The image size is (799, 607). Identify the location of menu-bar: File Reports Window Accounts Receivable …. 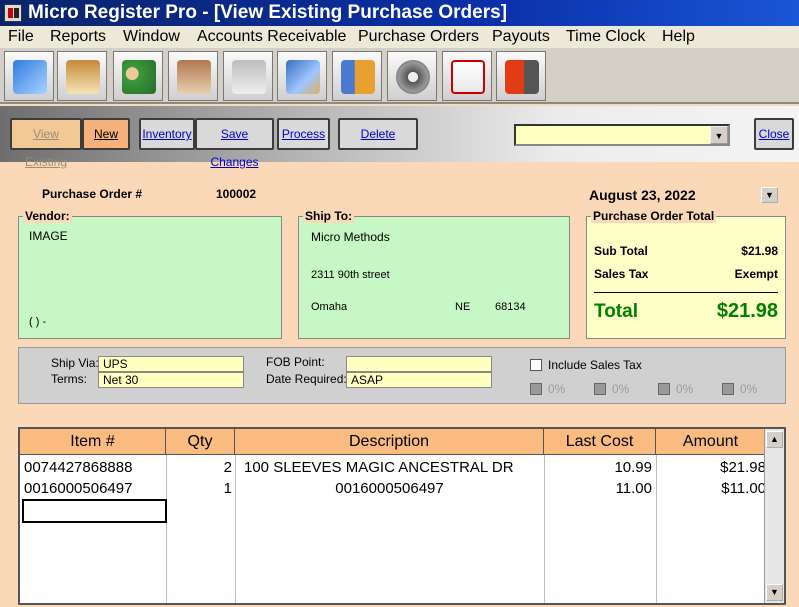
(399, 37).